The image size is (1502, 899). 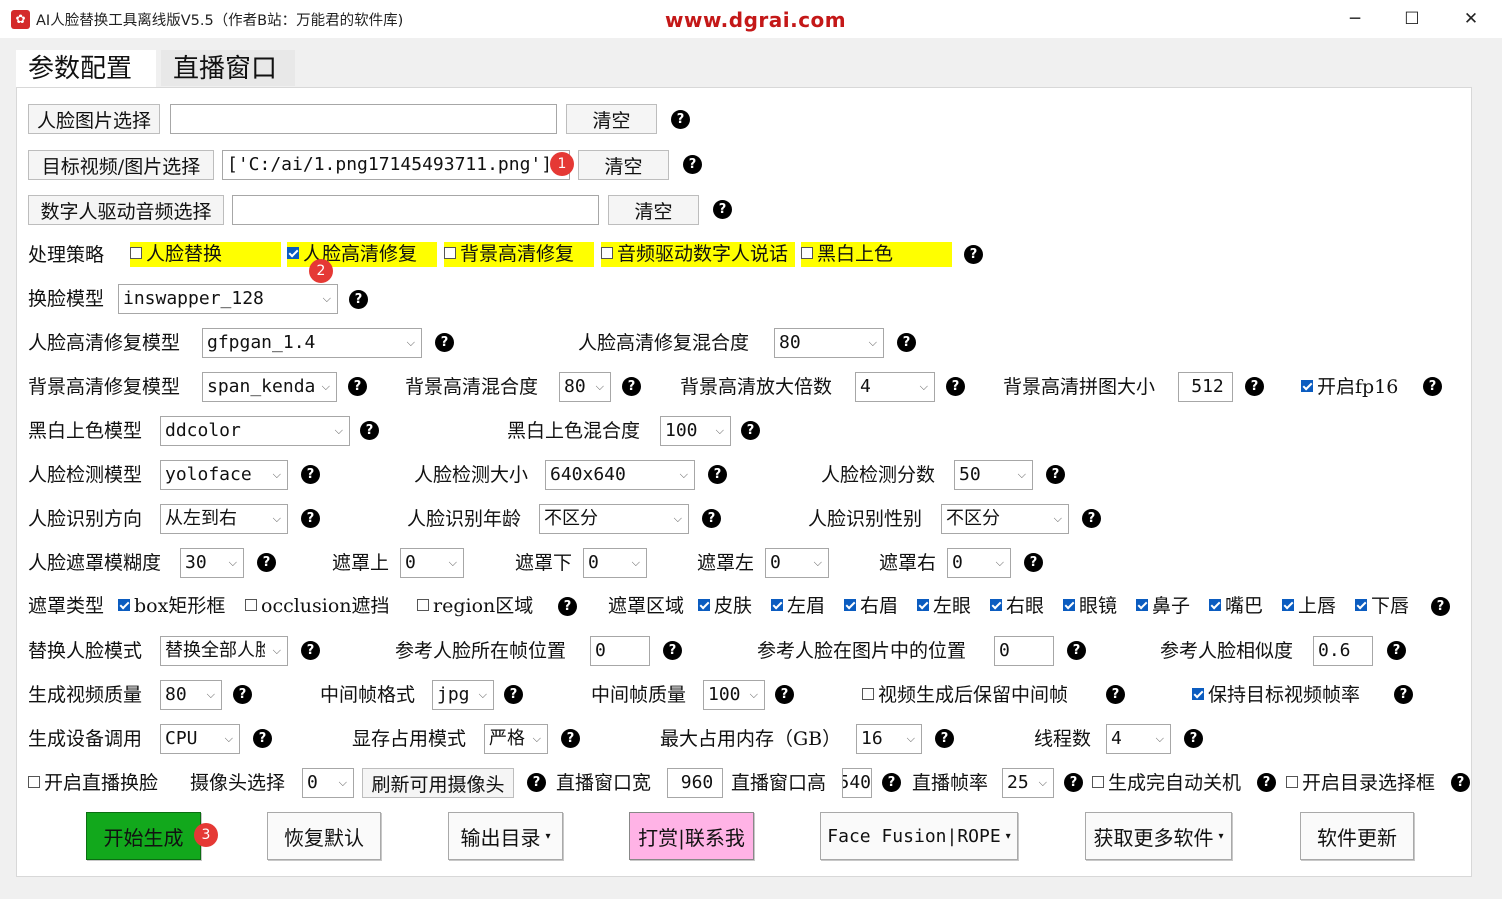 What do you see at coordinates (798, 606) in the screenshot?
I see `region-left-brow-checkbox: 左眉` at bounding box center [798, 606].